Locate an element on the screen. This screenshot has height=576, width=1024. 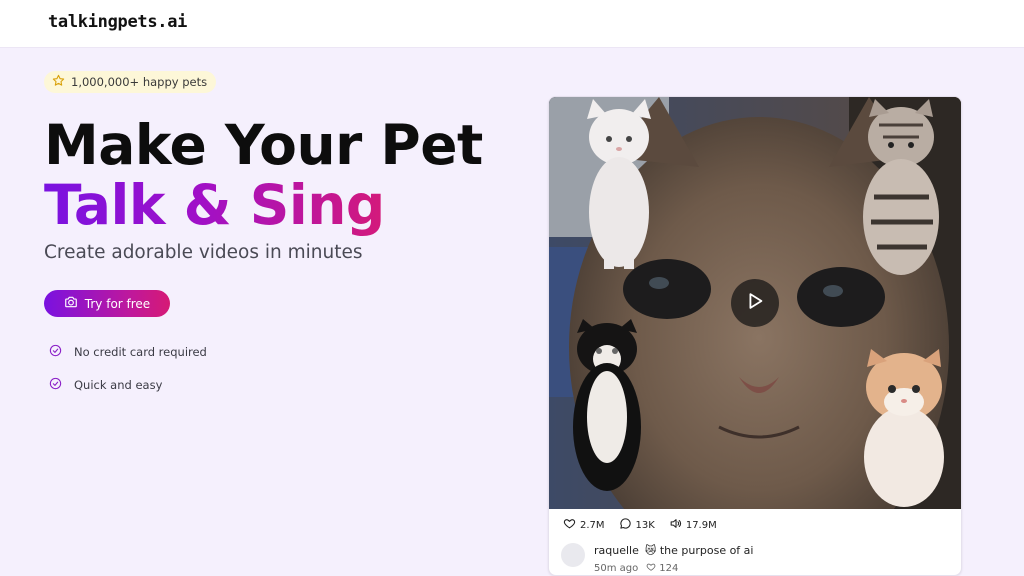
feature-text: No credit card required is located at coordinates (140, 352).